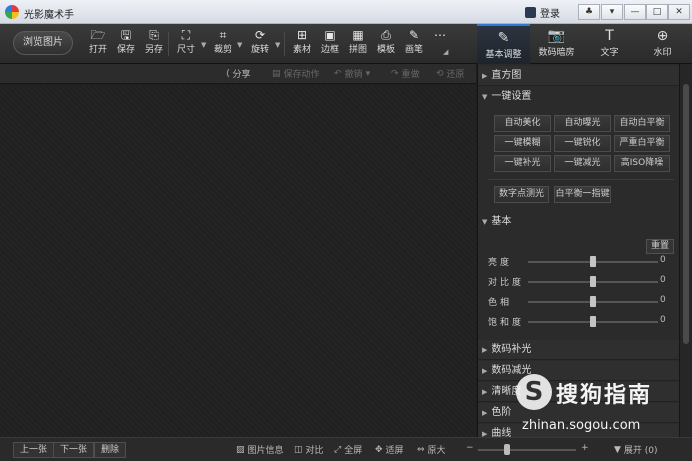  Describe the element at coordinates (154, 35) in the screenshot. I see `save-as-icon: ⎘` at that location.